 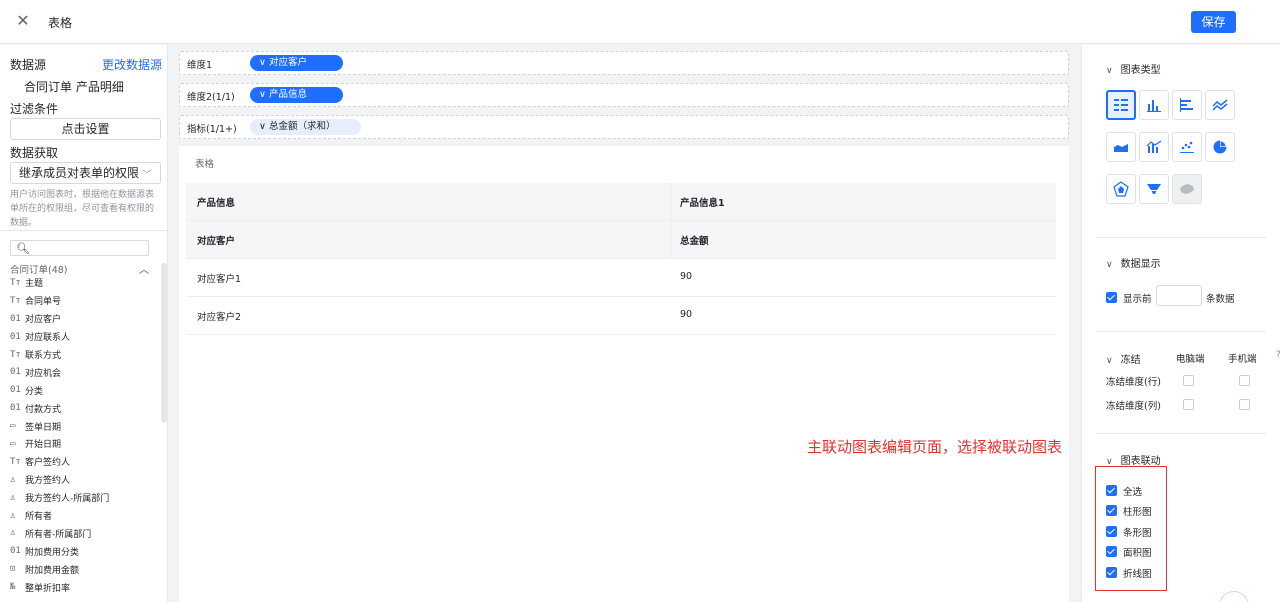 What do you see at coordinates (686, 276) in the screenshot?
I see `table-cell: 90` at bounding box center [686, 276].